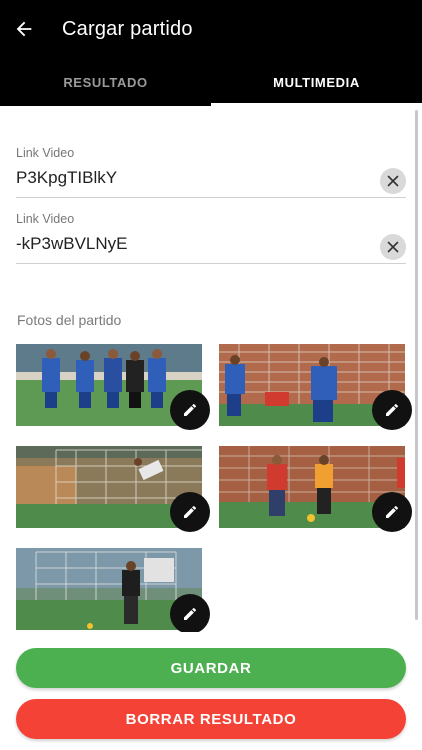 This screenshot has height=750, width=422. I want to click on delete-result-button: BORRAR RESULTADO, so click(211, 719).